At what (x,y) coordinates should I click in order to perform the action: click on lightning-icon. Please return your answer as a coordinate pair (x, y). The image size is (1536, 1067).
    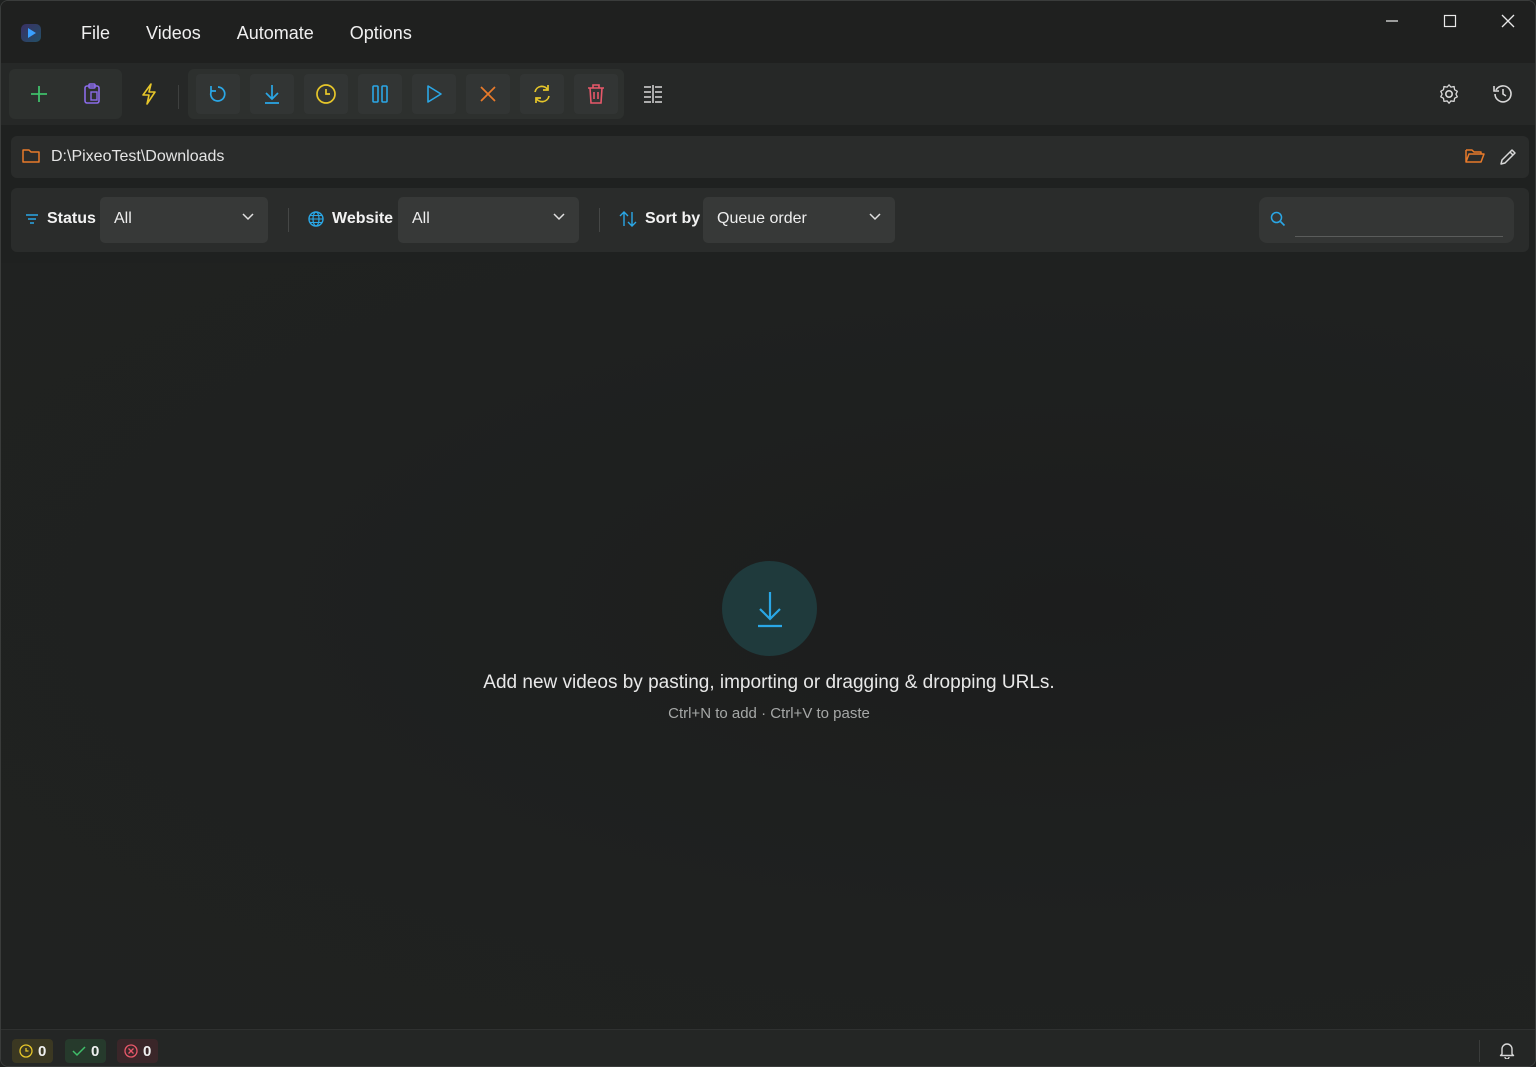
    Looking at the image, I should click on (149, 94).